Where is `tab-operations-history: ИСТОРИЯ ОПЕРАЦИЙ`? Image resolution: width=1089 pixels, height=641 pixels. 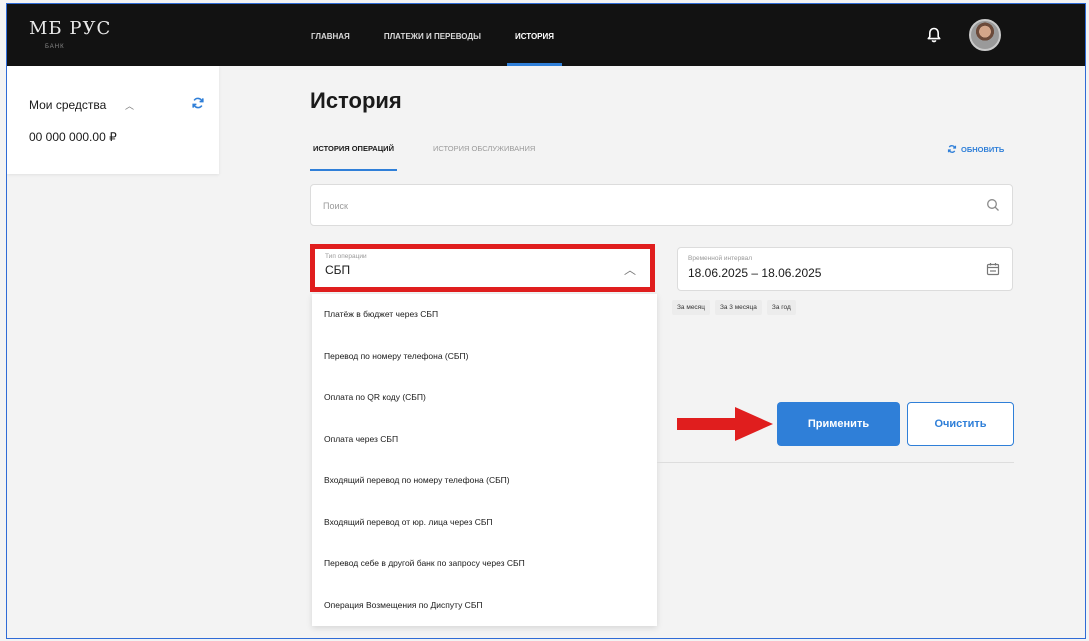 tab-operations-history: ИСТОРИЯ ОПЕРАЦИЙ is located at coordinates (353, 157).